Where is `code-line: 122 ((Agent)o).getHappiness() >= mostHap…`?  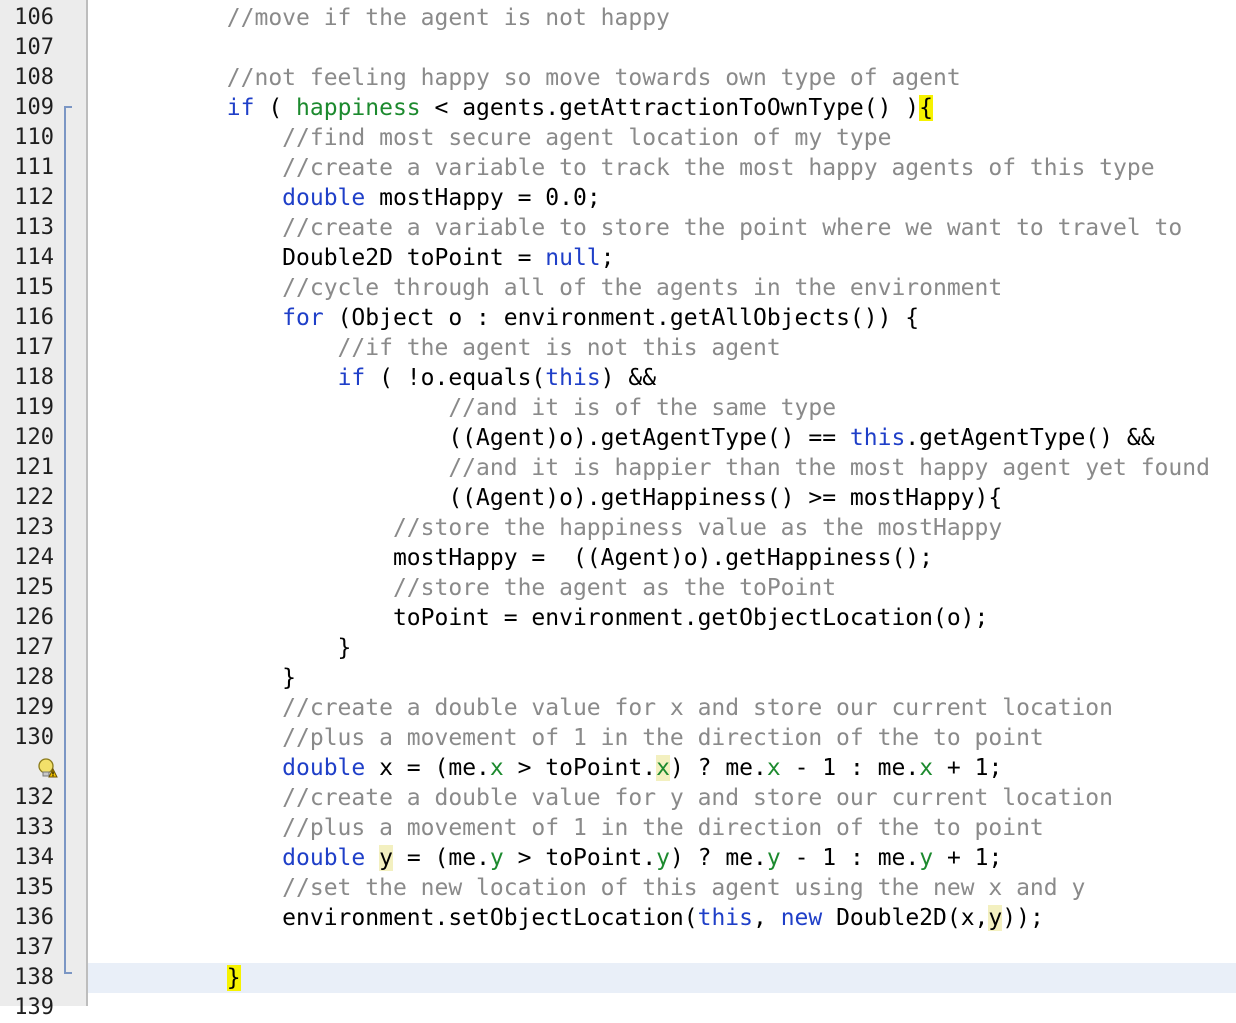
code-line: 122 ((Agent)o).getHappiness() >= mostHap… is located at coordinates (625, 498).